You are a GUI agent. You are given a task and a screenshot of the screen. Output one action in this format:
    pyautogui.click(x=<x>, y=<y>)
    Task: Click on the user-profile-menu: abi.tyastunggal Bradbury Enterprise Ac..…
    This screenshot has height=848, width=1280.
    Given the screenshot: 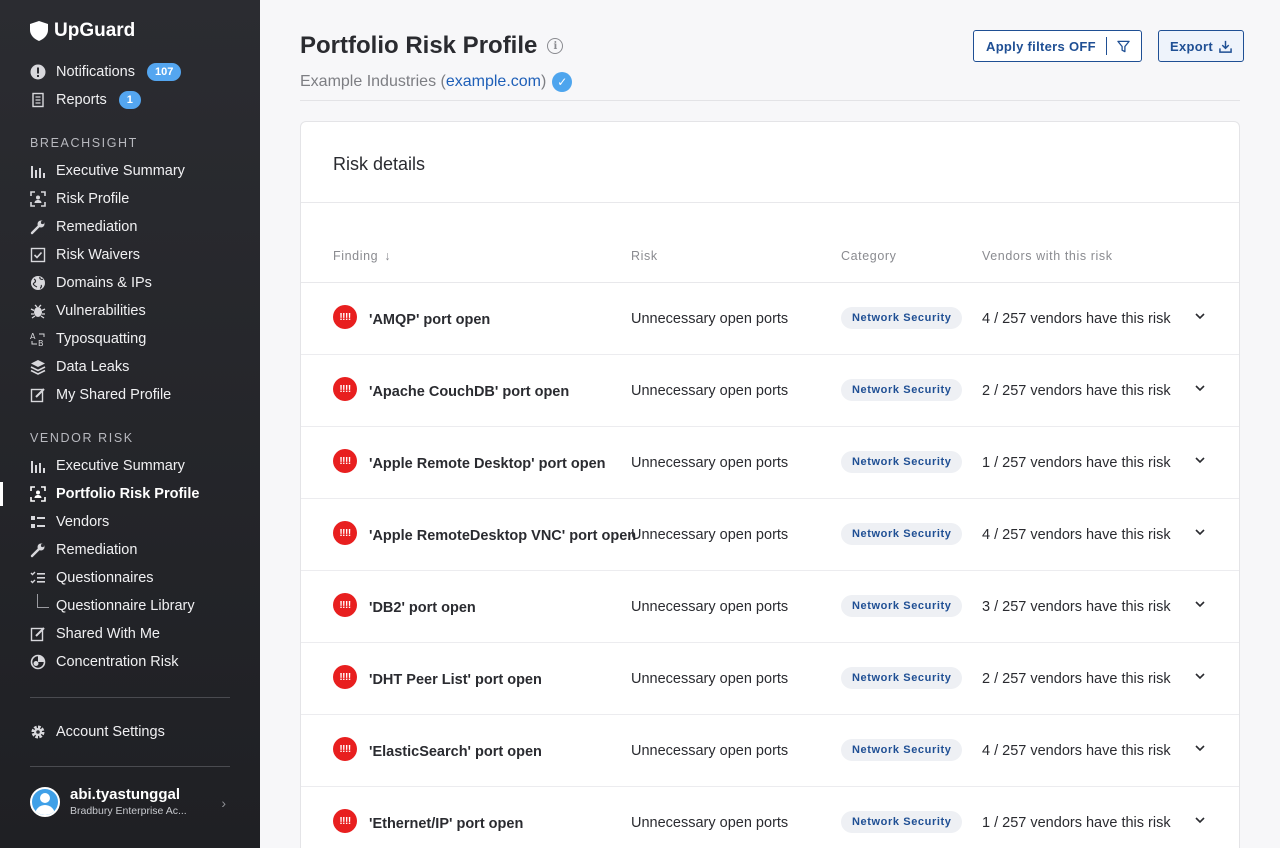 What is the action you would take?
    pyautogui.click(x=130, y=801)
    